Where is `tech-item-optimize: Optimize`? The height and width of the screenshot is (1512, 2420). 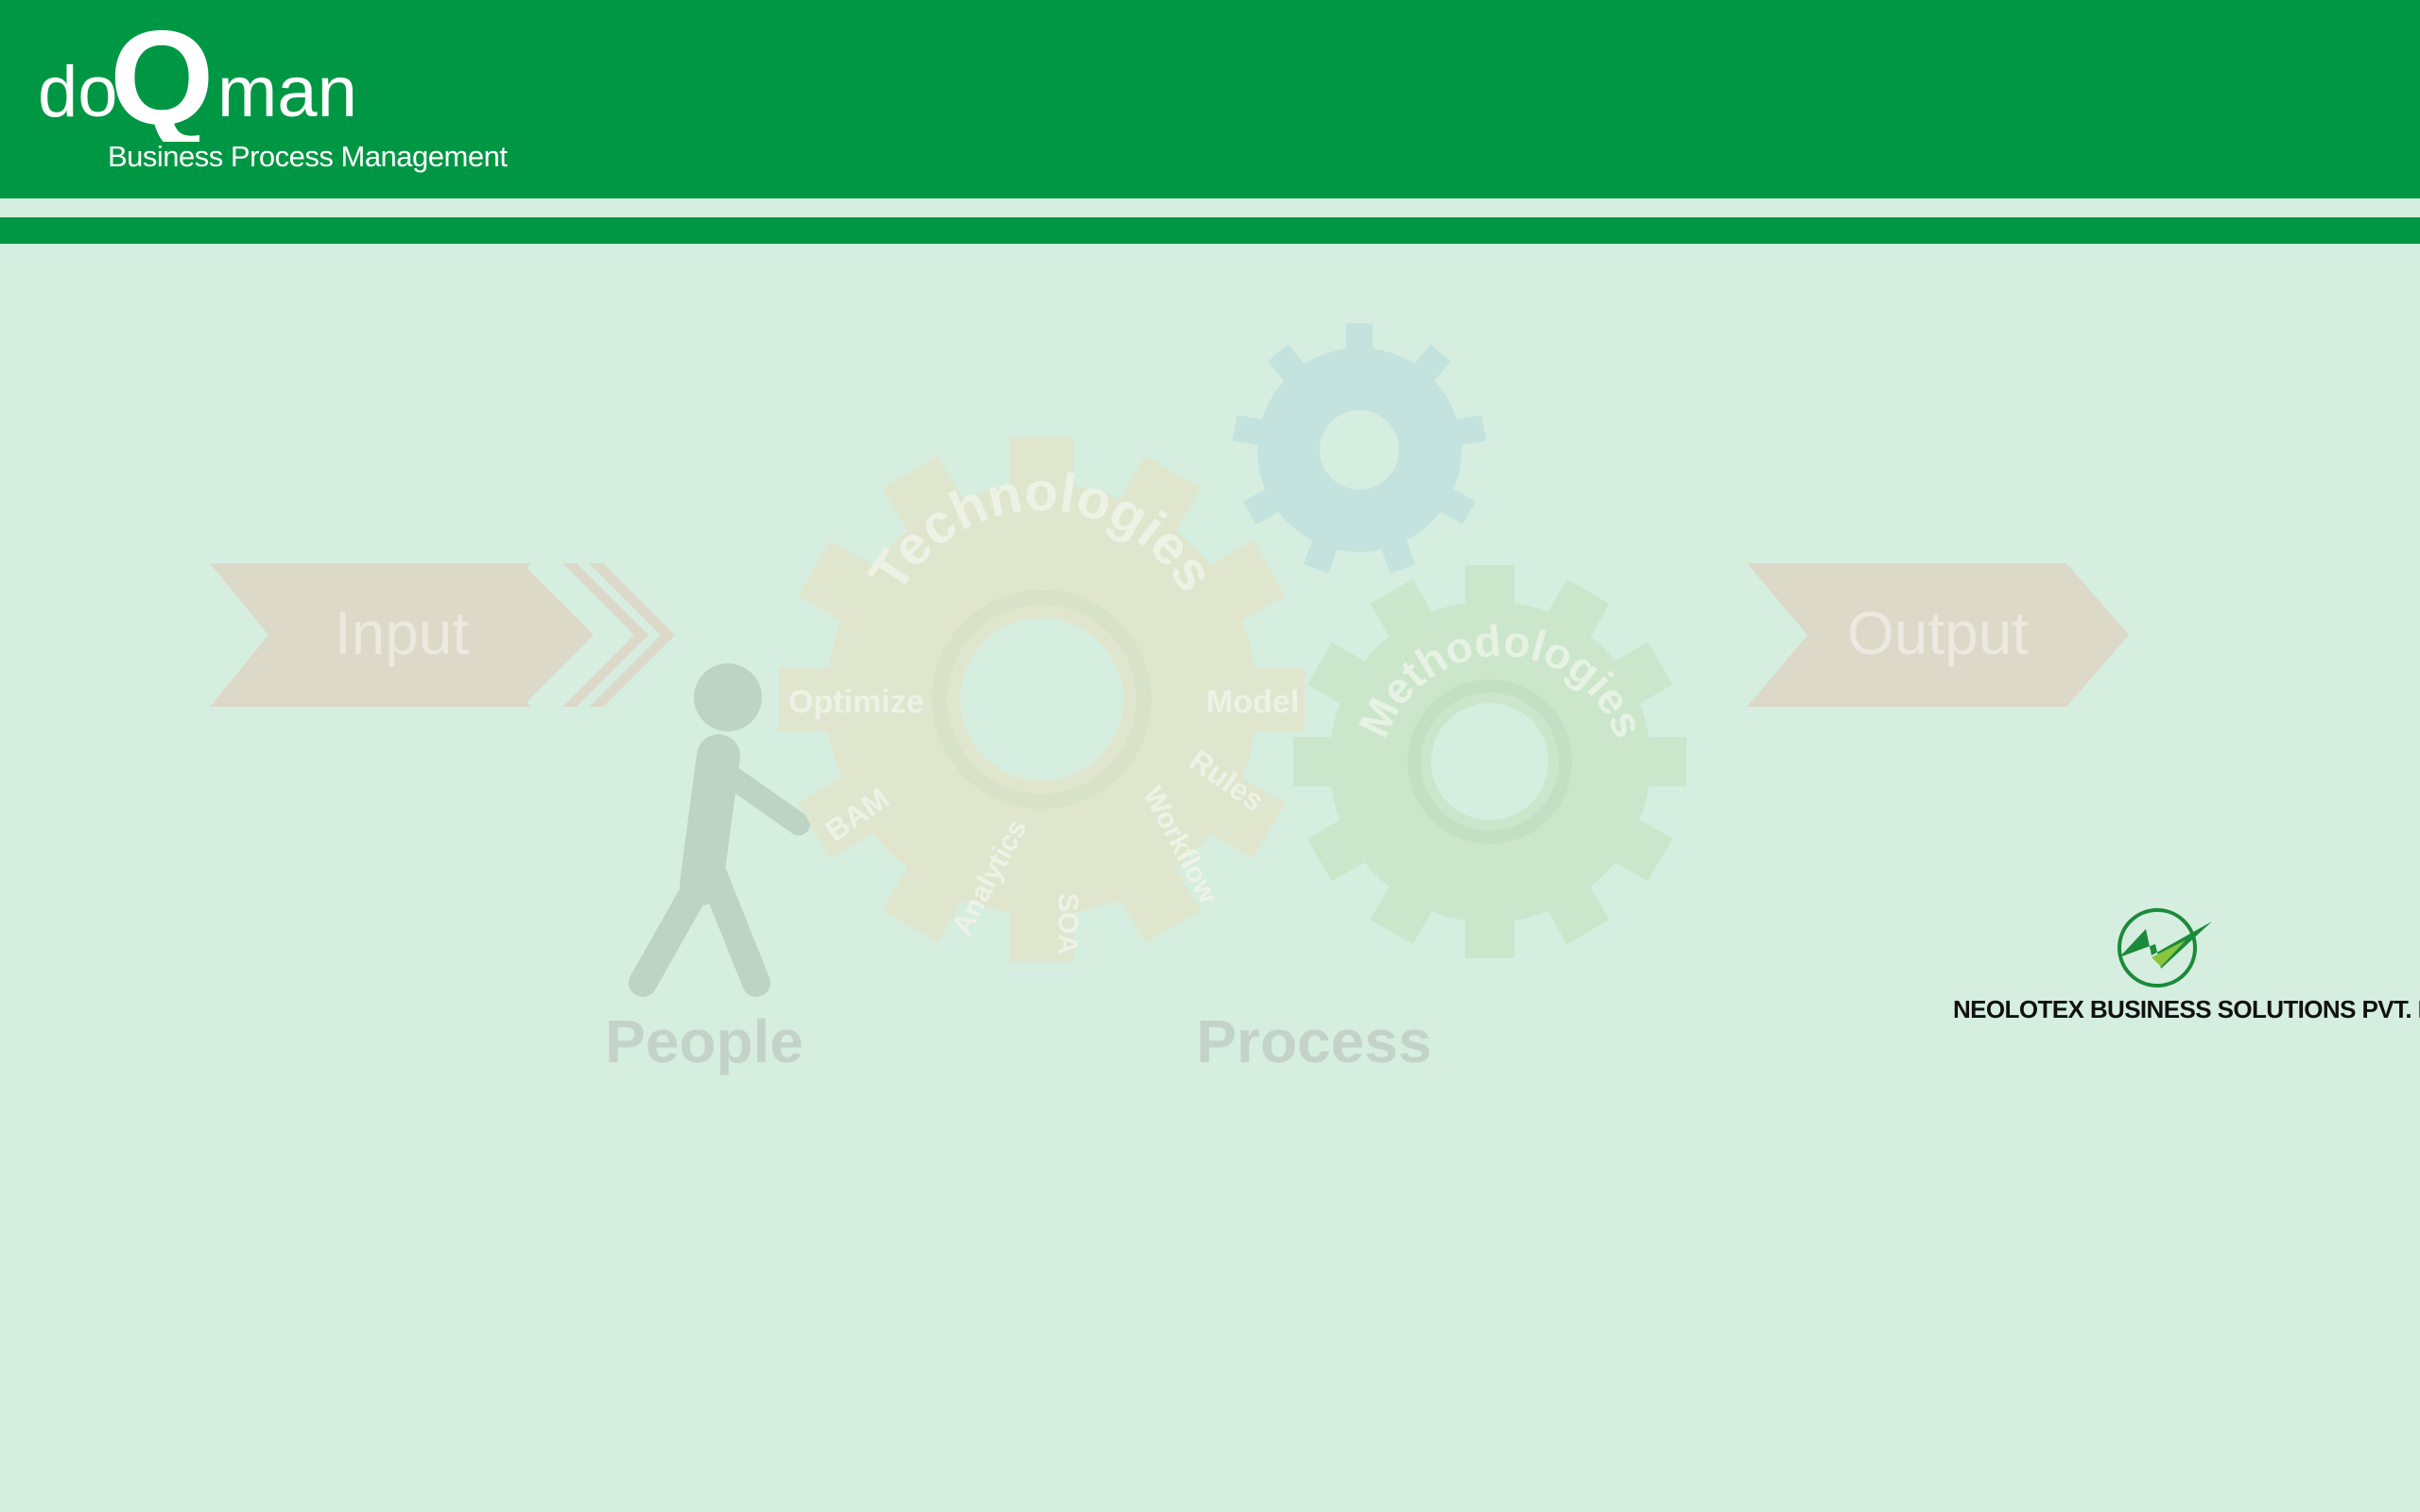 tech-item-optimize: Optimize is located at coordinates (856, 702).